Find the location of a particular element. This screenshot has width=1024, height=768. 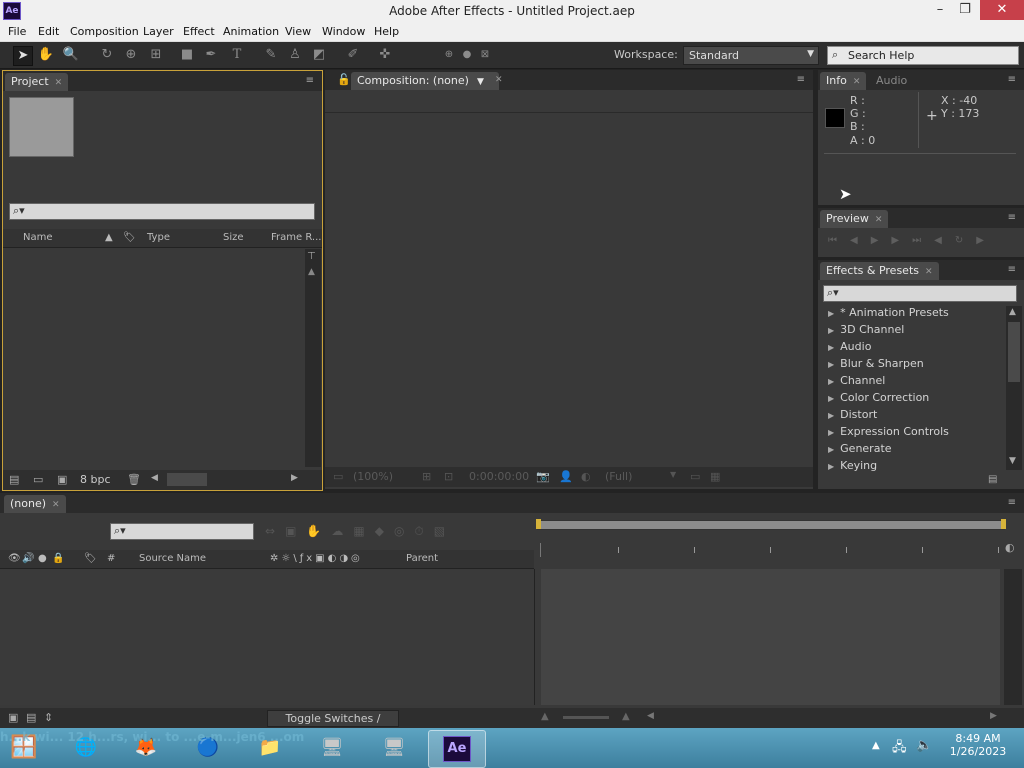

play-icon: ▶ is located at coordinates (881, 240).